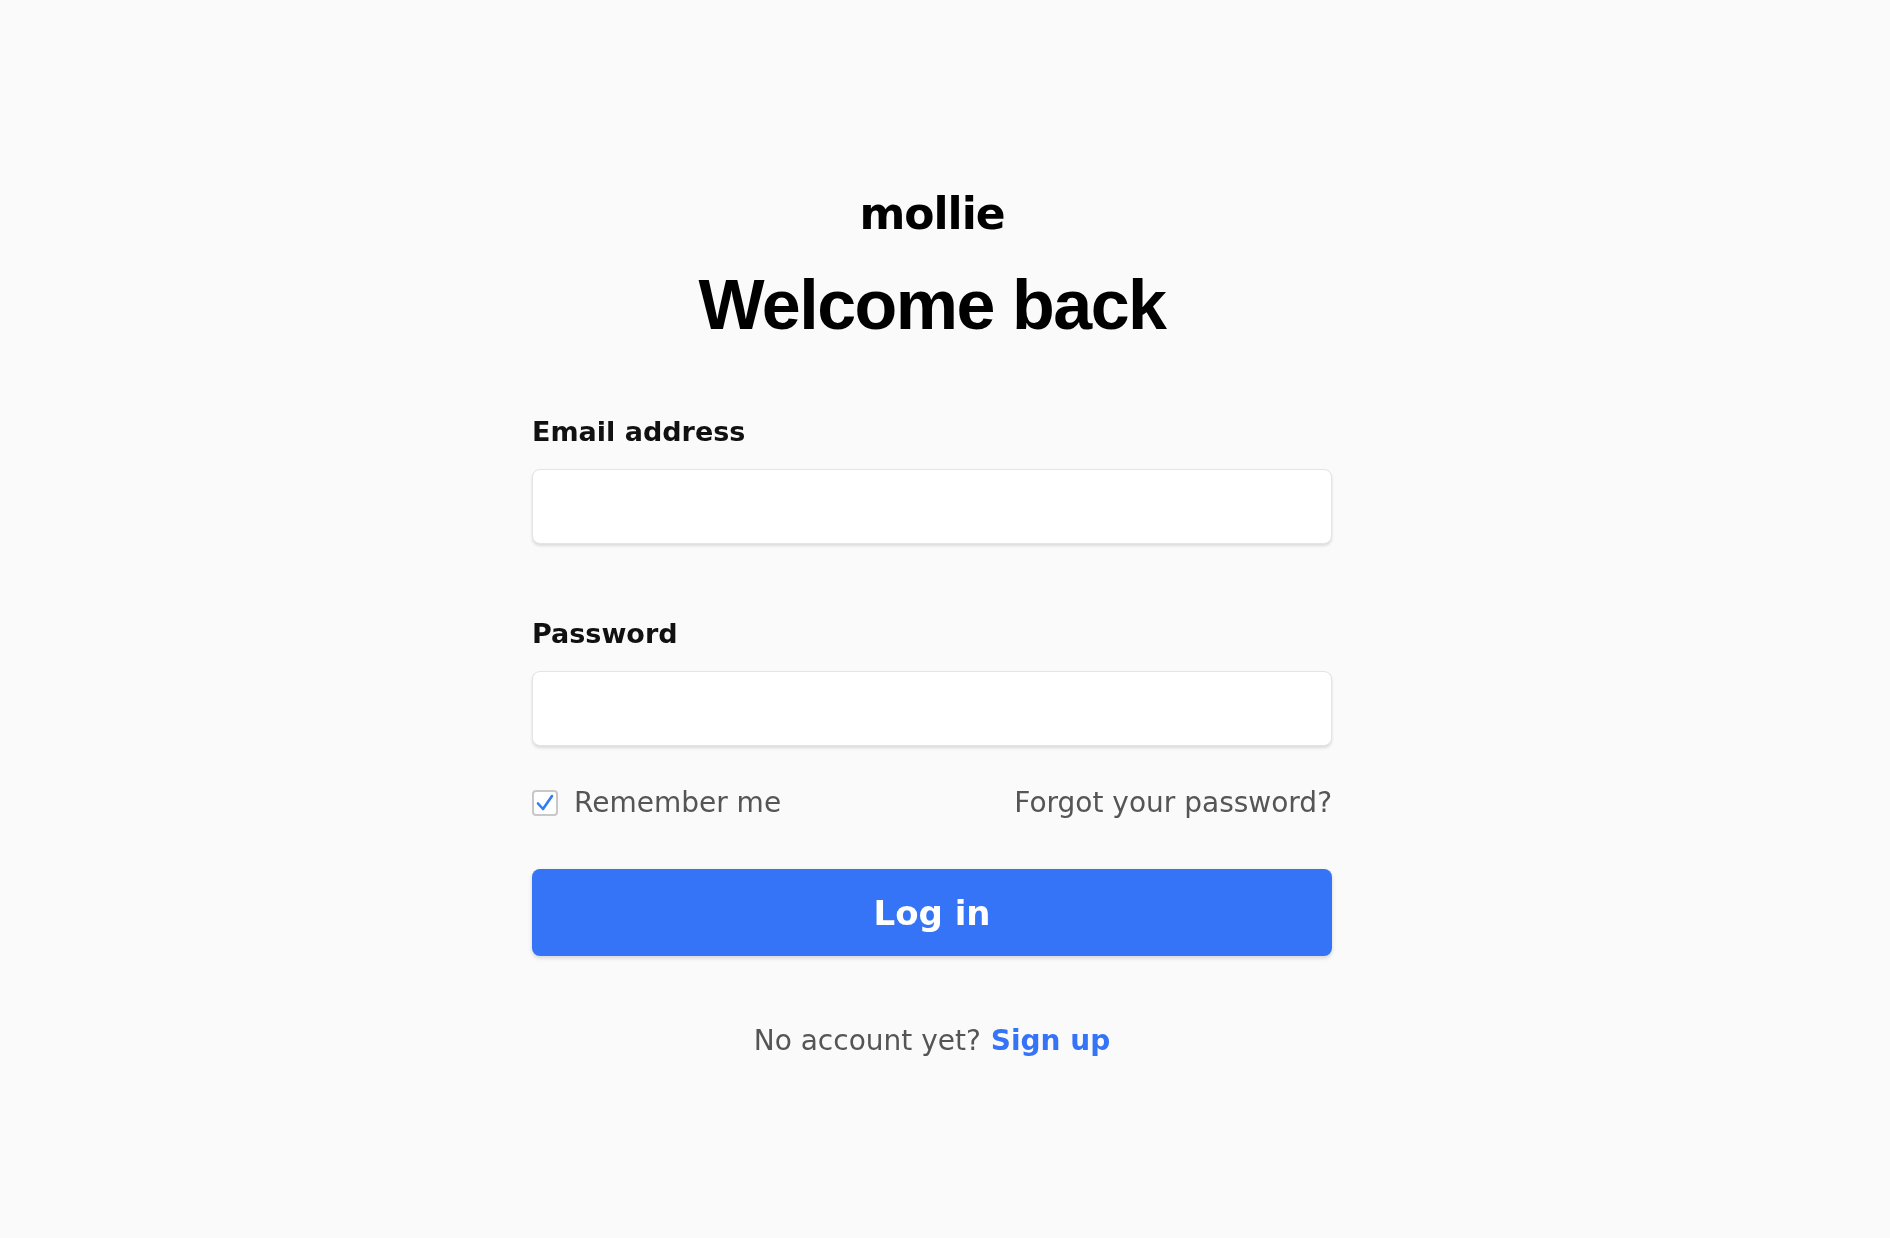  Describe the element at coordinates (932, 912) in the screenshot. I see `login-button: Log in` at that location.